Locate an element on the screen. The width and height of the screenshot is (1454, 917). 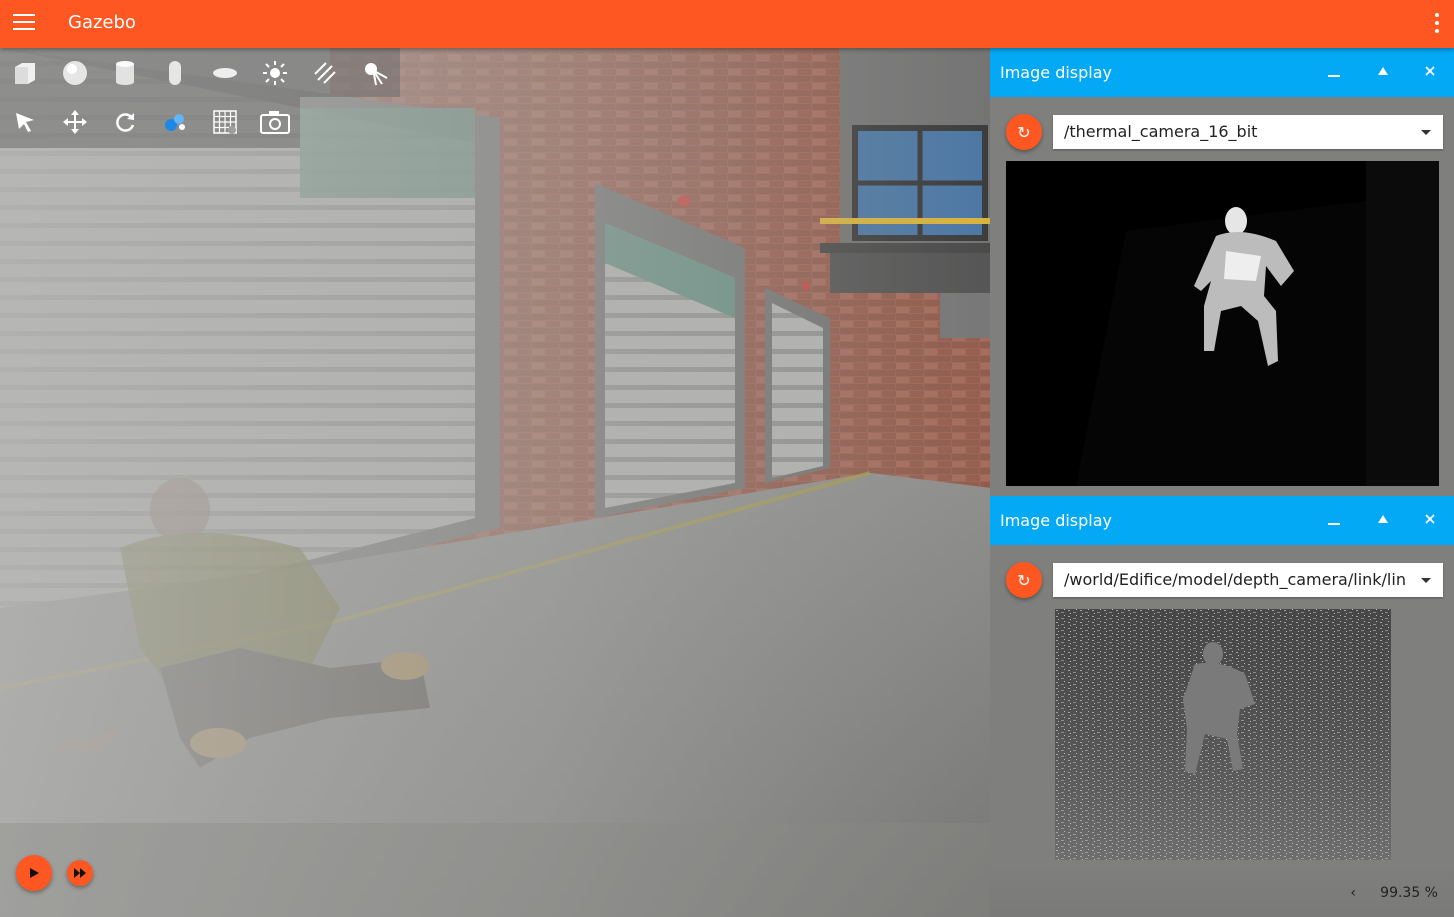
play-icon is located at coordinates (34, 873).